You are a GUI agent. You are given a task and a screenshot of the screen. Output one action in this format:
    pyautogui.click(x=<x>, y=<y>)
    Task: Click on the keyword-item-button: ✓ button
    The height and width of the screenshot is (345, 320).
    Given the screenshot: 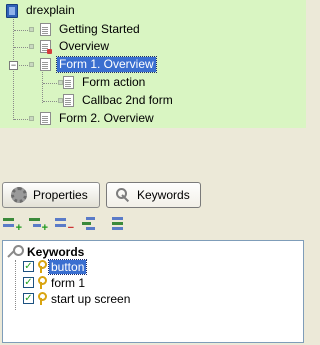 What is the action you would take?
    pyautogui.click(x=55, y=266)
    